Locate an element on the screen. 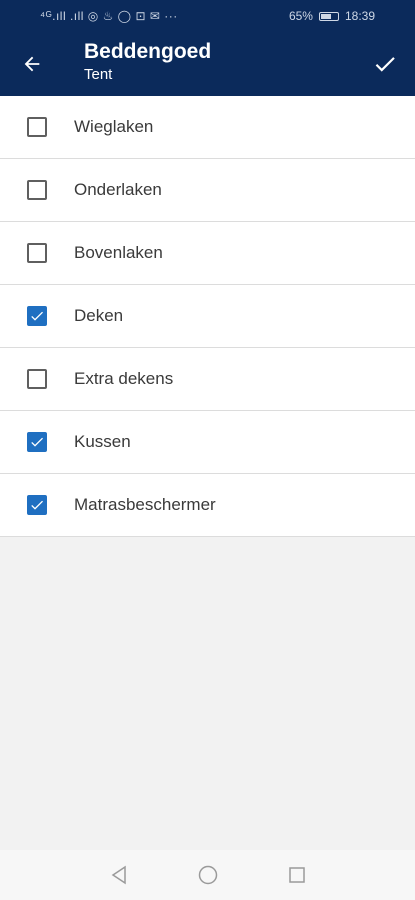 This screenshot has height=900, width=415. page-subtitle: Tent is located at coordinates (98, 74).